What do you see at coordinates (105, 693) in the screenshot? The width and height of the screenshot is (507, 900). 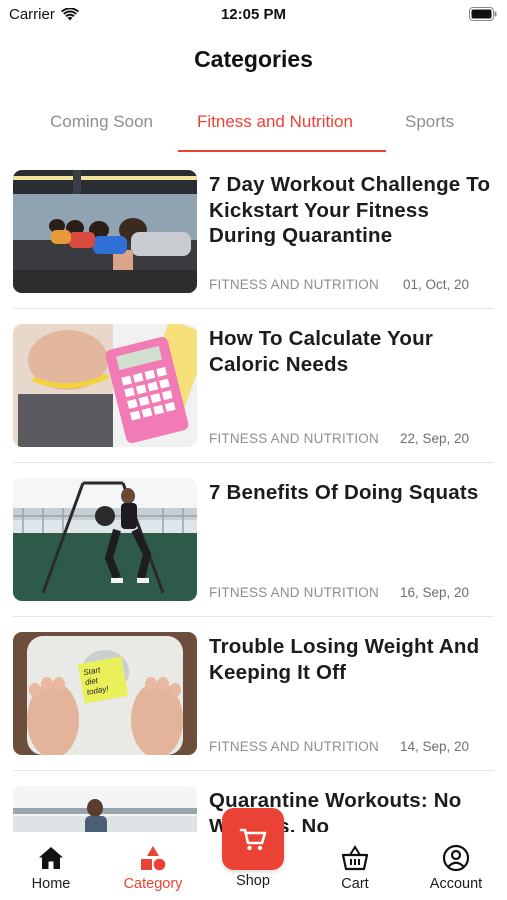 I see `article-thumbnail: Start diet today!` at bounding box center [105, 693].